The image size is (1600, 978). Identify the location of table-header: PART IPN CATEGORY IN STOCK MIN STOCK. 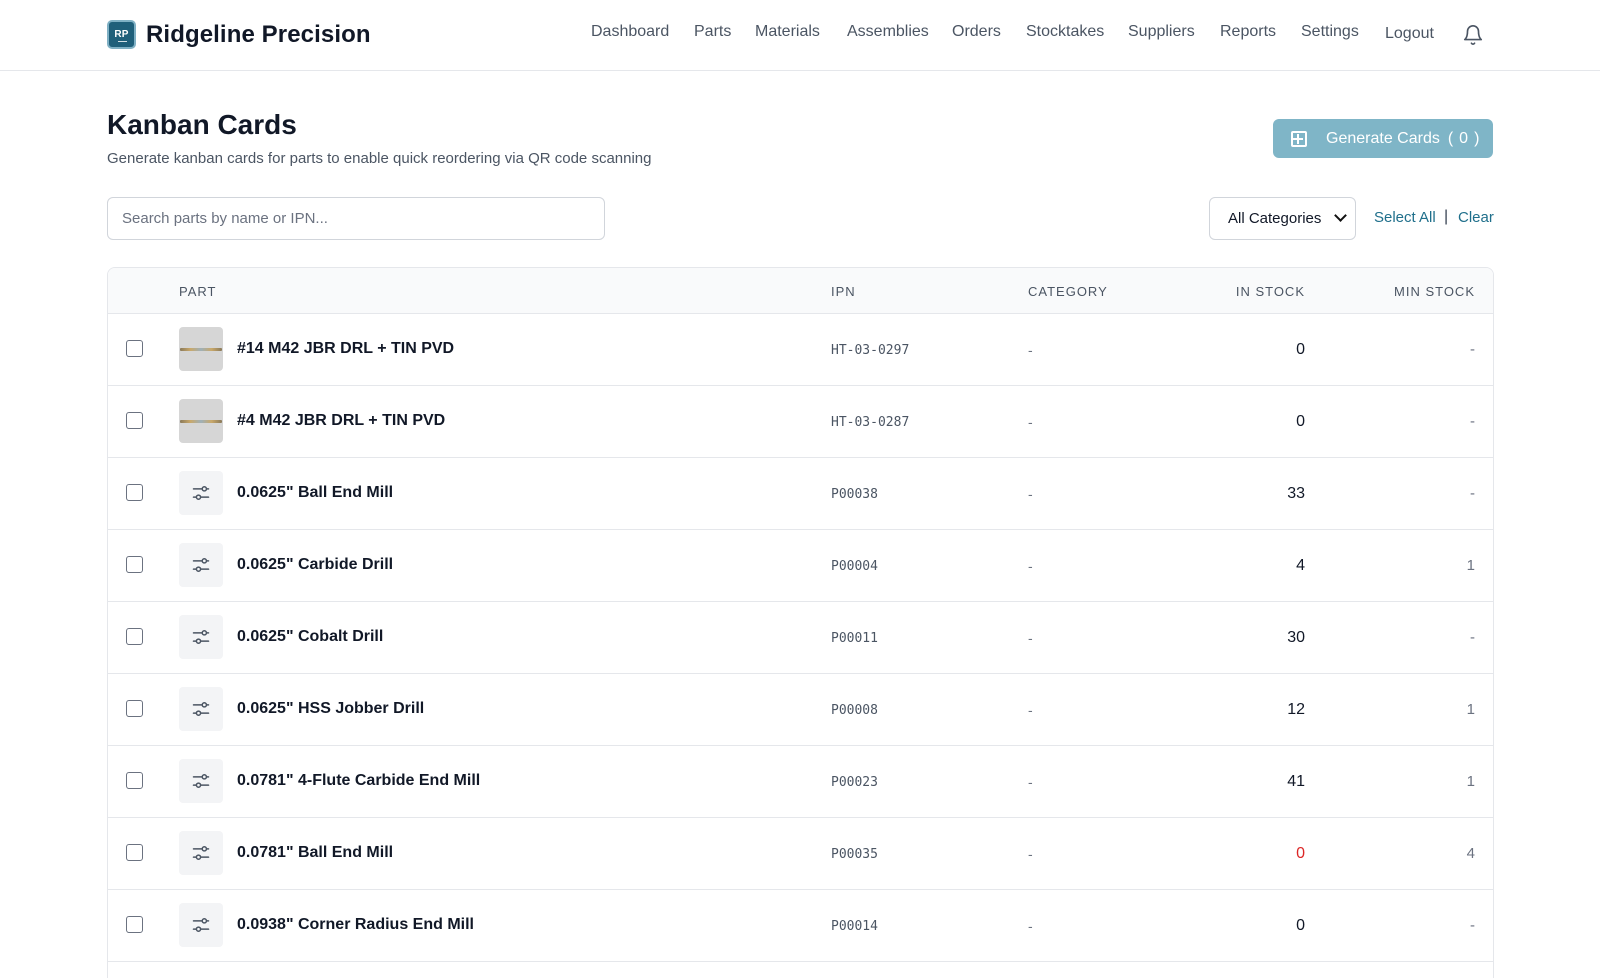
(800, 291).